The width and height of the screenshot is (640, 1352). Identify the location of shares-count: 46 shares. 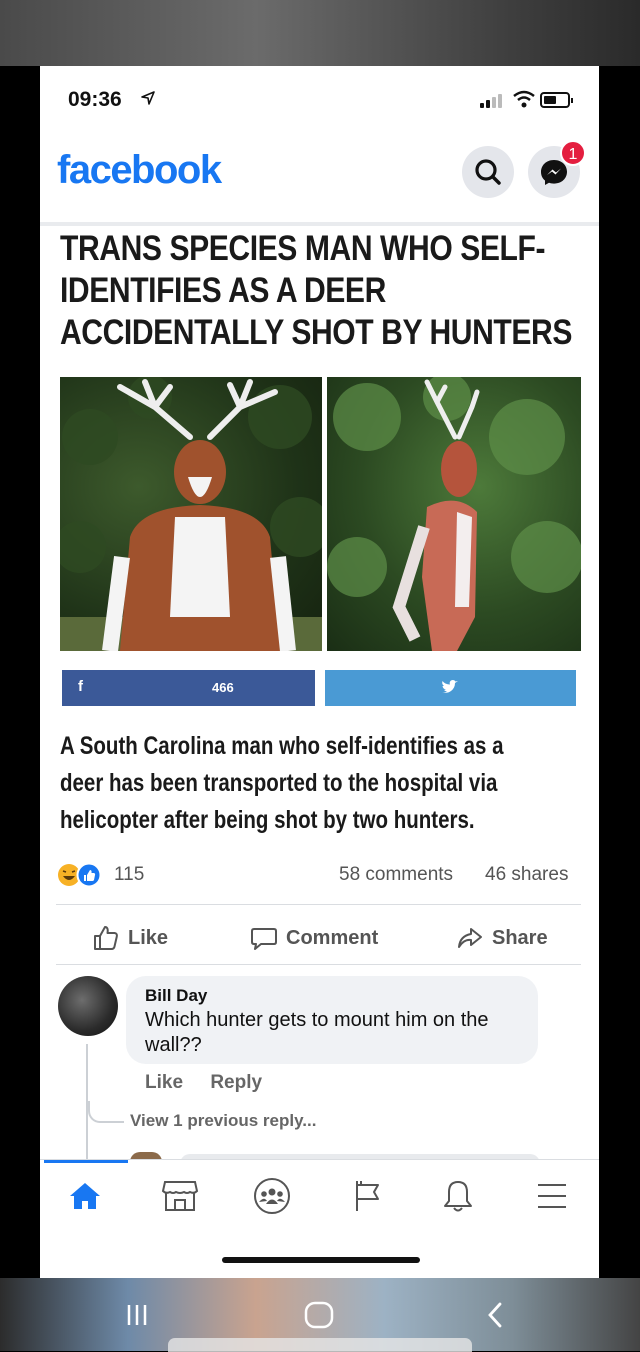
(526, 875).